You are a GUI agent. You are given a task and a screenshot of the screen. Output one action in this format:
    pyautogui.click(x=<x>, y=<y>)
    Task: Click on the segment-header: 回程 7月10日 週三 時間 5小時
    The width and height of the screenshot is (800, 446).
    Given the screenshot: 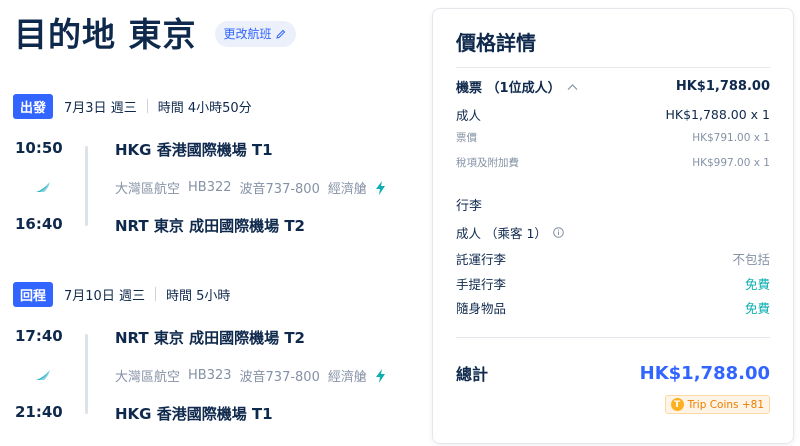 What is the action you would take?
    pyautogui.click(x=213, y=294)
    